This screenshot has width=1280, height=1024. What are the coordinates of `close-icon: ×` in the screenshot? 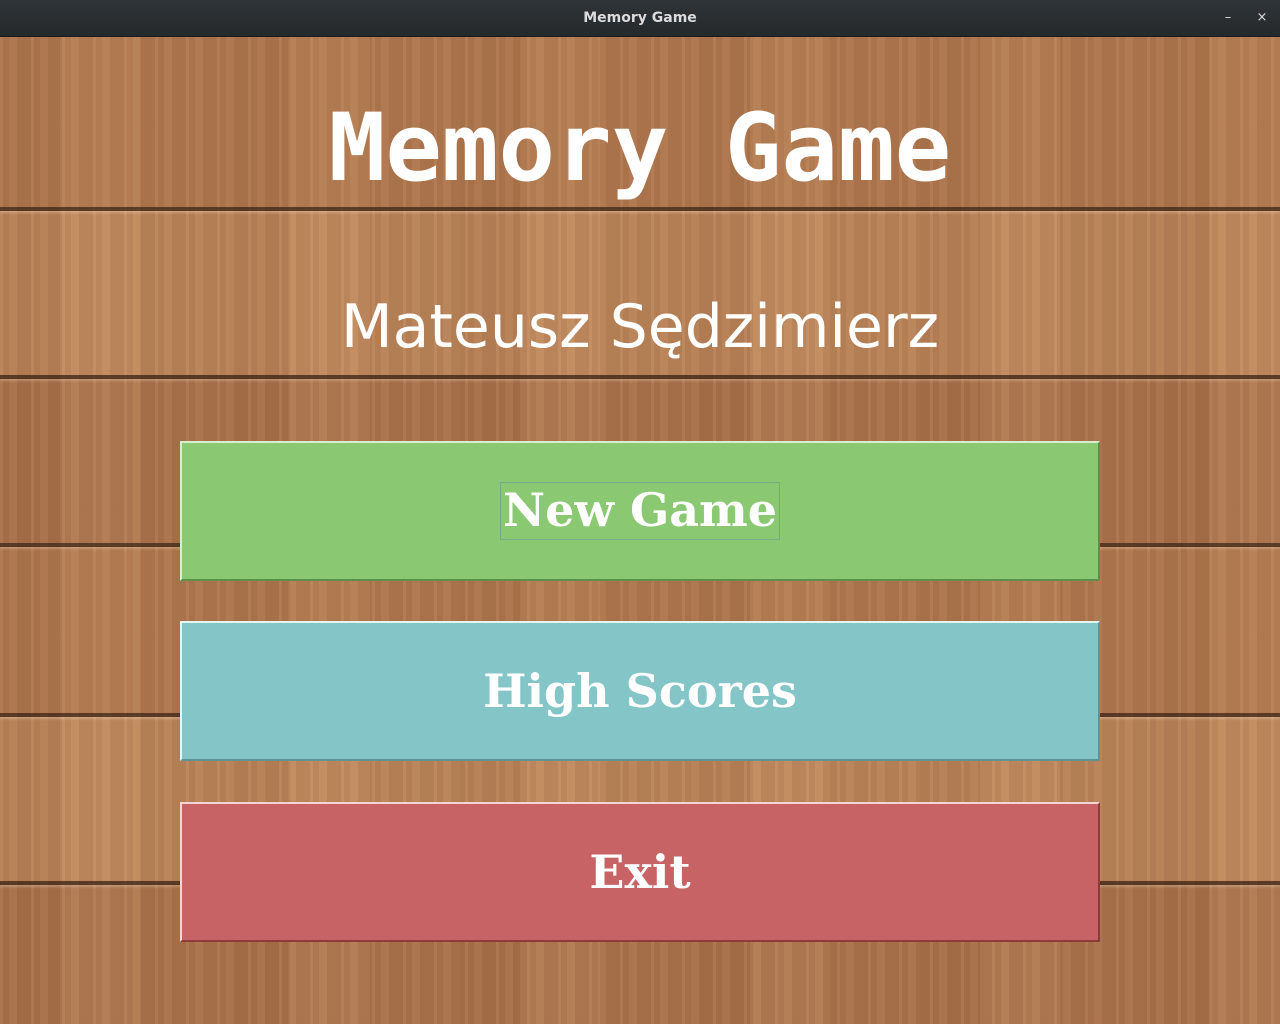 It's located at (1262, 18).